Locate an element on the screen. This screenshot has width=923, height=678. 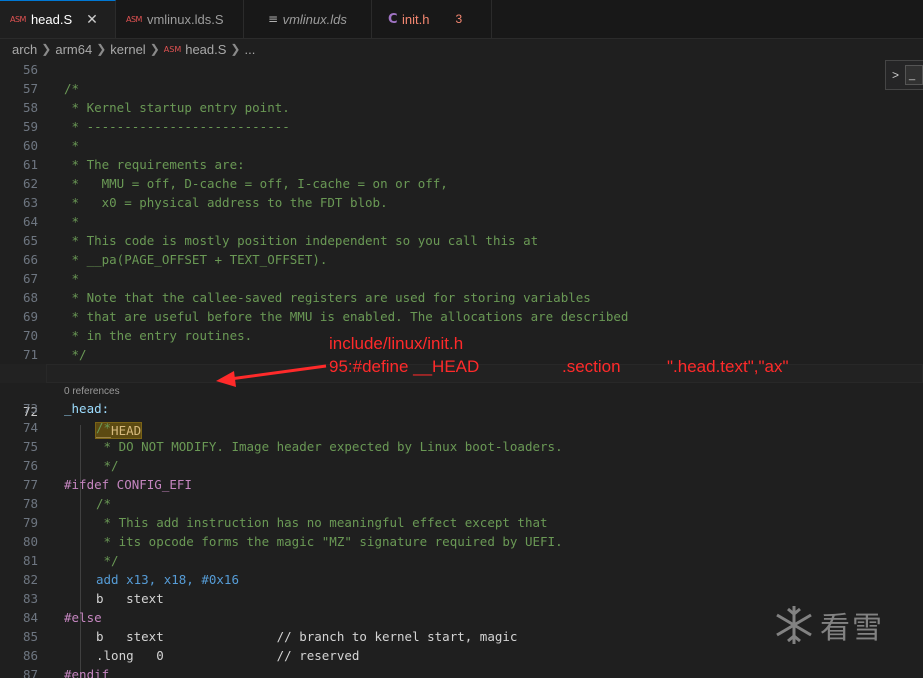
line-number: 65 is located at coordinates (30, 240).